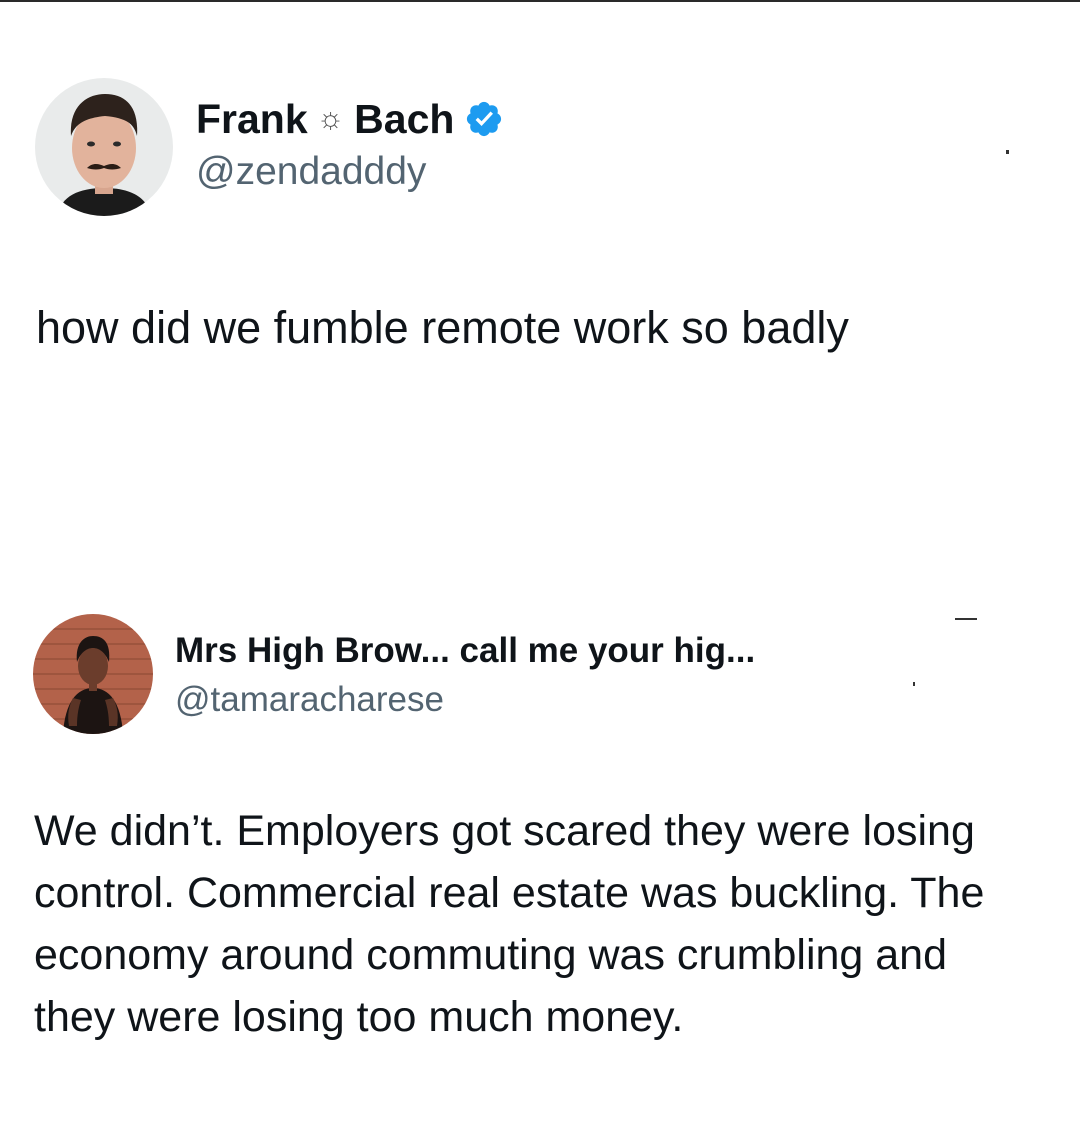  Describe the element at coordinates (350, 119) in the screenshot. I see `author-name: Frank ☼ Bach` at that location.